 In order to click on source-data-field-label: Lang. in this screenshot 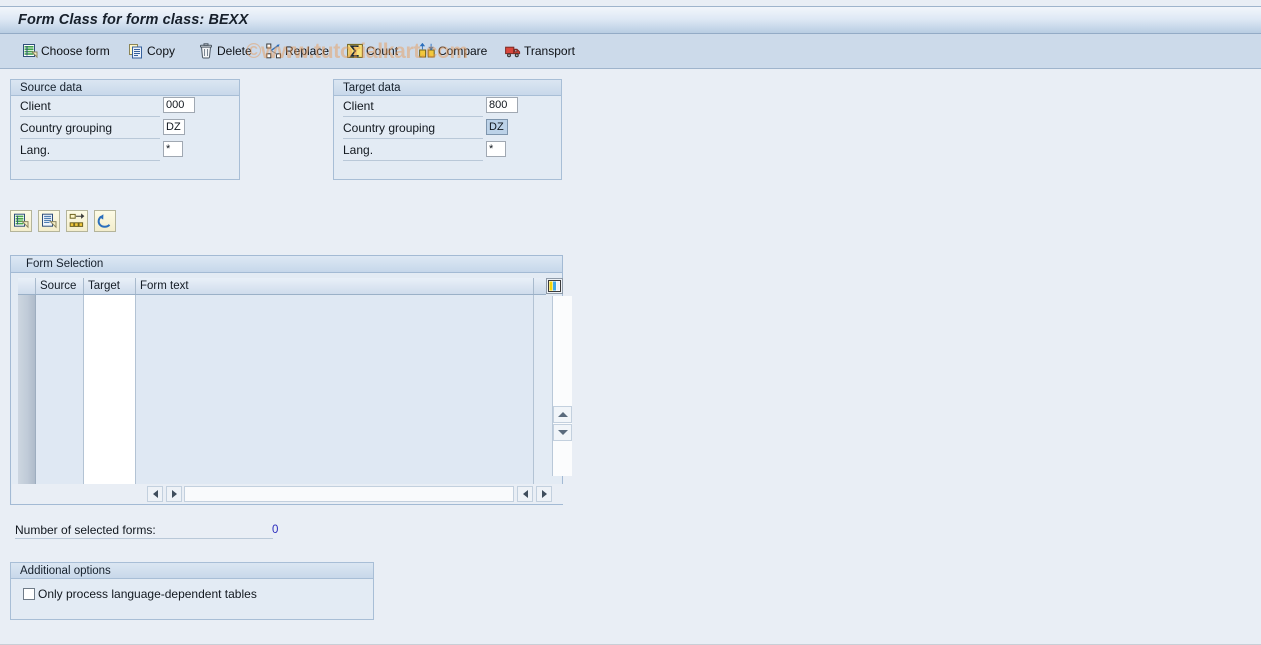, I will do `click(35, 150)`.